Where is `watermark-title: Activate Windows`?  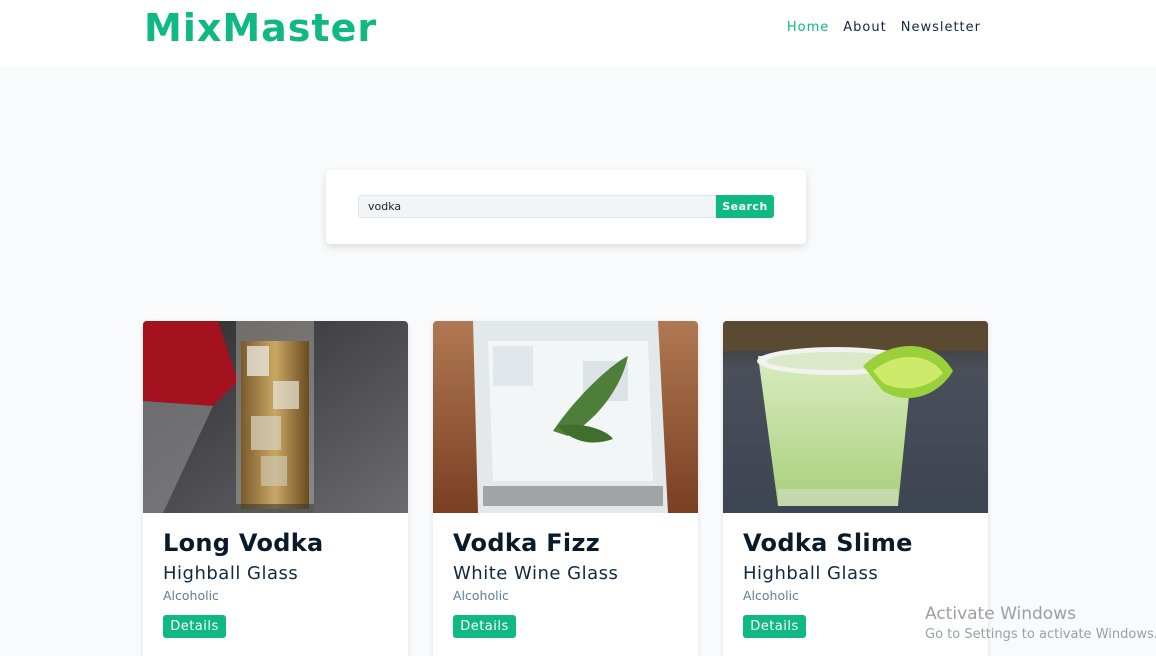 watermark-title: Activate Windows is located at coordinates (1000, 614).